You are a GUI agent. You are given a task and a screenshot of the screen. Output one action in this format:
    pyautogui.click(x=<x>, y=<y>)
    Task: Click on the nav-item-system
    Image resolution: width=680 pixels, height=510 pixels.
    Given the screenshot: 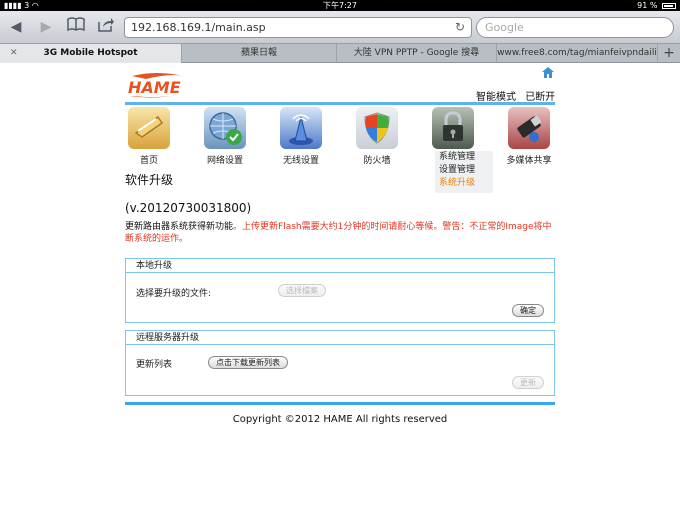 What is the action you would take?
    pyautogui.click(x=453, y=128)
    